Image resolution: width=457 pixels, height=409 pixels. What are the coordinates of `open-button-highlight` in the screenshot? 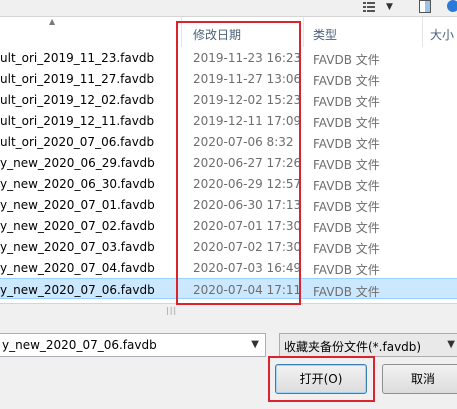 It's located at (321, 379).